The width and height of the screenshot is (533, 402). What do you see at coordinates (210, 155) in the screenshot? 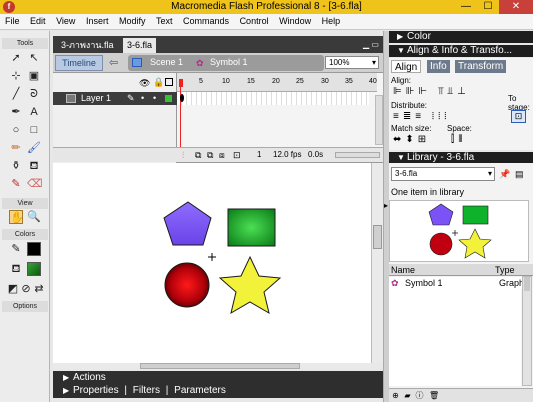
I see `onion-outlines-icon: ⧉` at bounding box center [210, 155].